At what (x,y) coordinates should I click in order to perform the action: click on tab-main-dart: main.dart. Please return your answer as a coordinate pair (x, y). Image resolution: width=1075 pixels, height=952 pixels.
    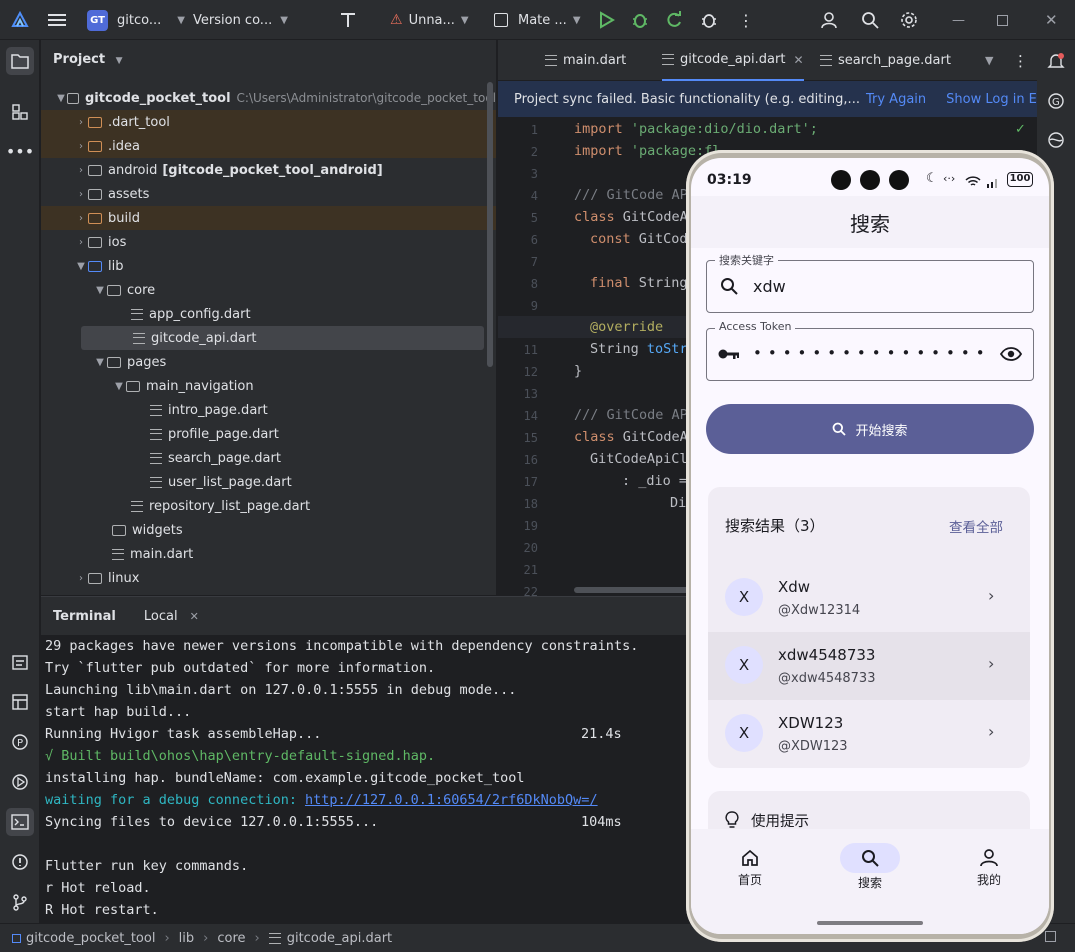
    Looking at the image, I should click on (585, 60).